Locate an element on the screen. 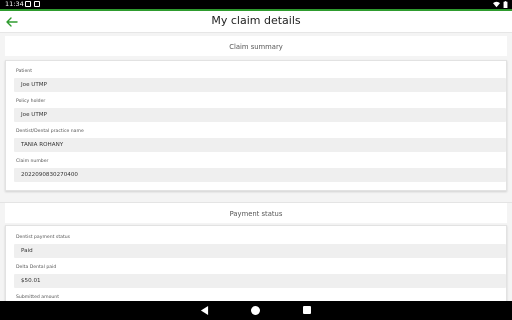 The height and width of the screenshot is (320, 512). policy-holder-field: Joe UTMP is located at coordinates (260, 115).